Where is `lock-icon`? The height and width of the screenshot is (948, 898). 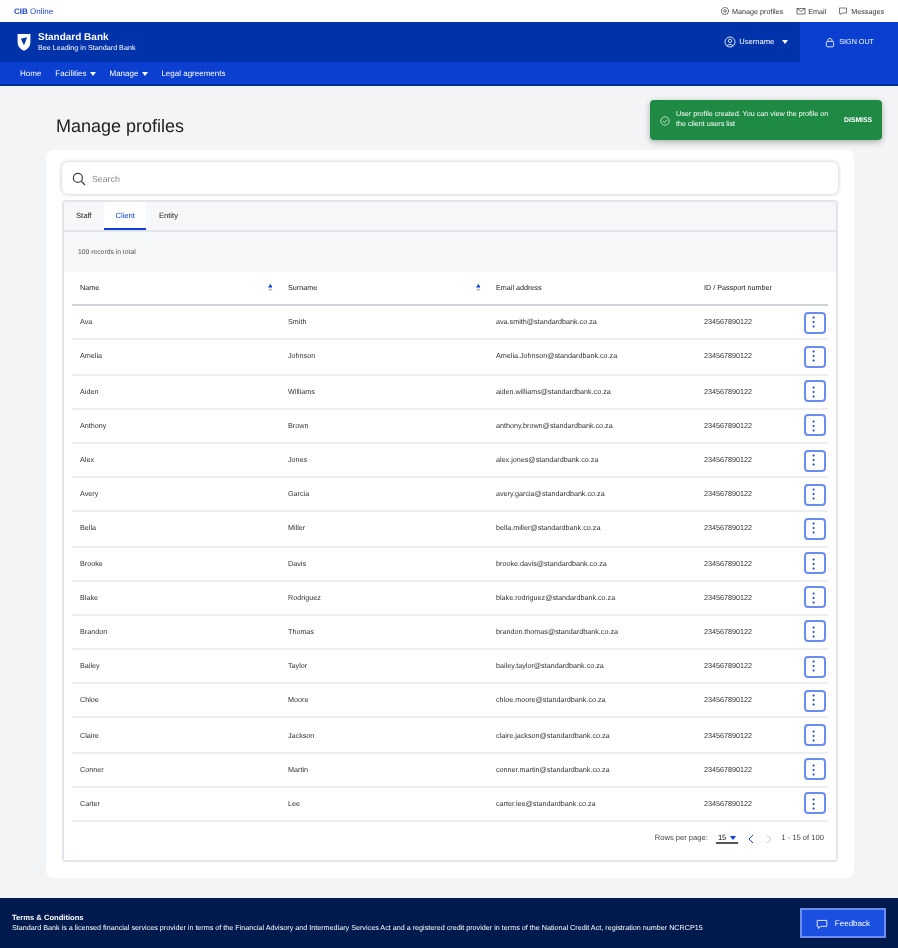 lock-icon is located at coordinates (829, 42).